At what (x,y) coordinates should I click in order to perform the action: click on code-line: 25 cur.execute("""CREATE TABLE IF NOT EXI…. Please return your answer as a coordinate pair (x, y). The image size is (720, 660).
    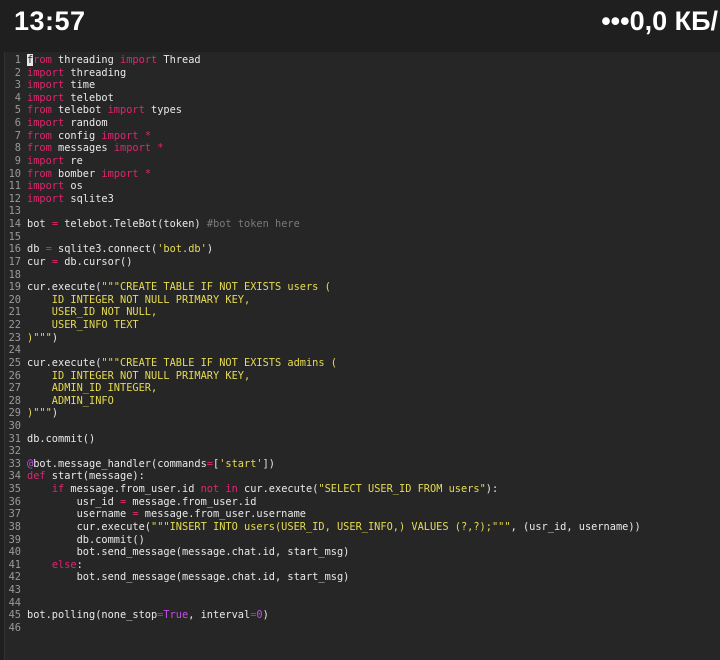
    Looking at the image, I should click on (171, 363).